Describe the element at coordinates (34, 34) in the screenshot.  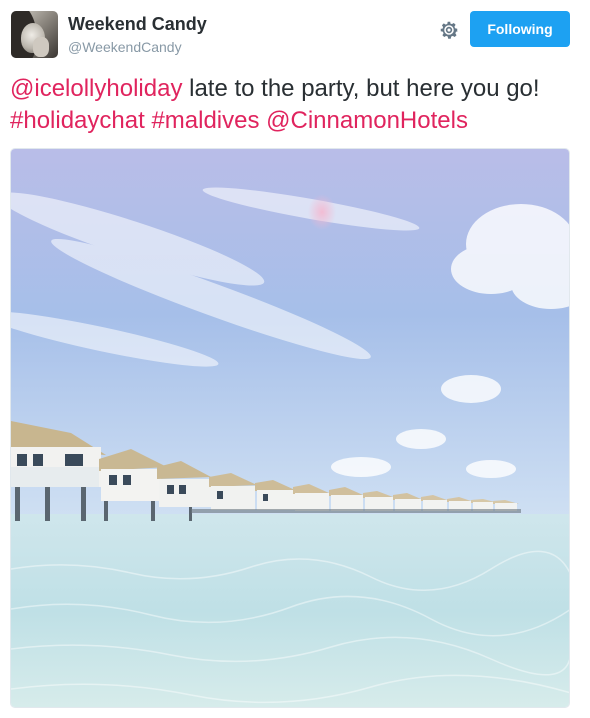
I see `avatar` at that location.